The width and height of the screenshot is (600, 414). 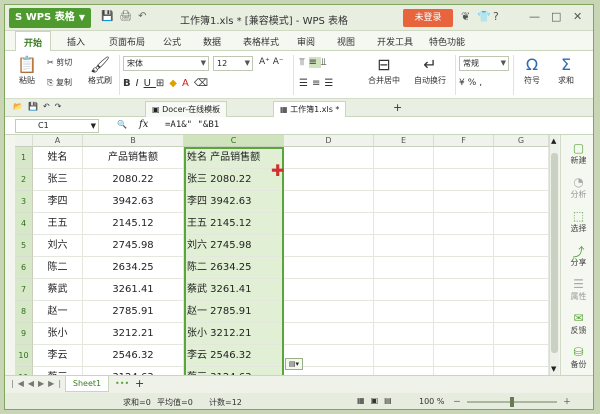 I want to click on cell-c: 蔡武 3261.41, so click(x=234, y=290).